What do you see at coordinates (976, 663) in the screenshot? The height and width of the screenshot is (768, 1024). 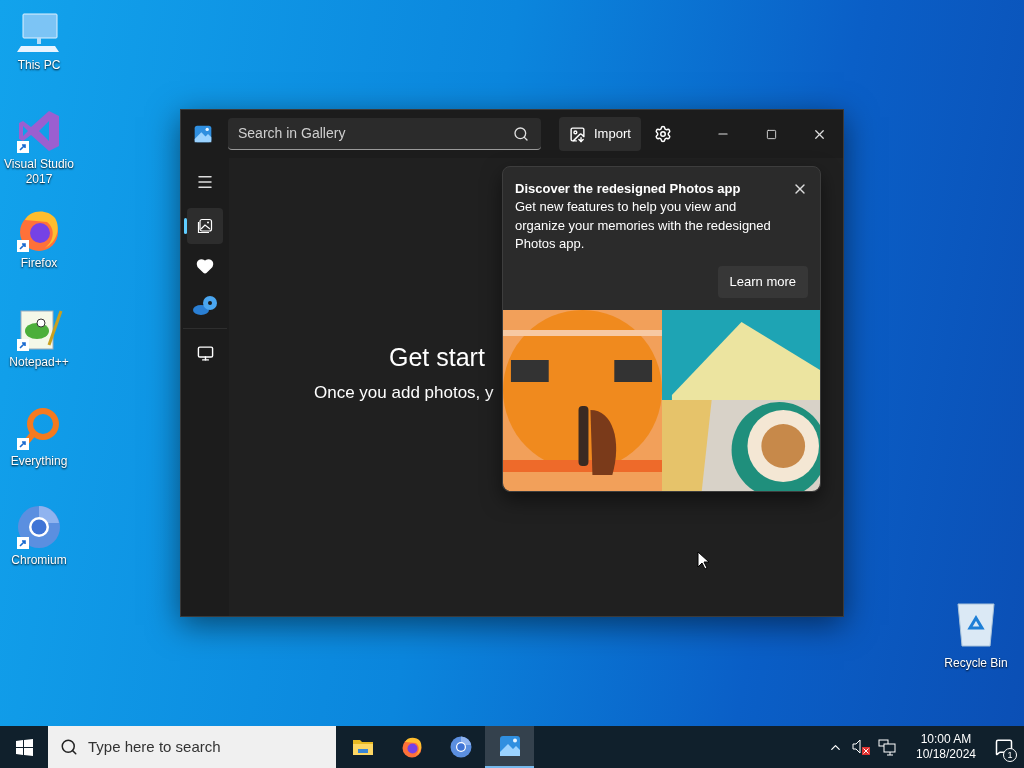 I see `desktop-icon-label: Recycle Bin` at bounding box center [976, 663].